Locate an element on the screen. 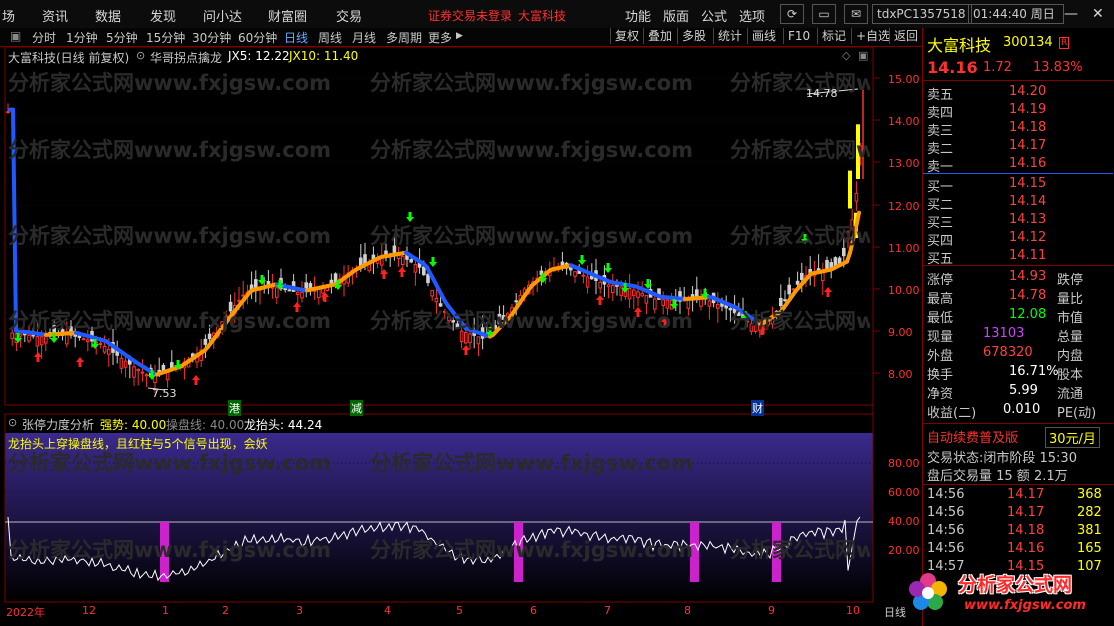 This screenshot has width=1114, height=626. refresh-icon: ⟳ is located at coordinates (792, 14).